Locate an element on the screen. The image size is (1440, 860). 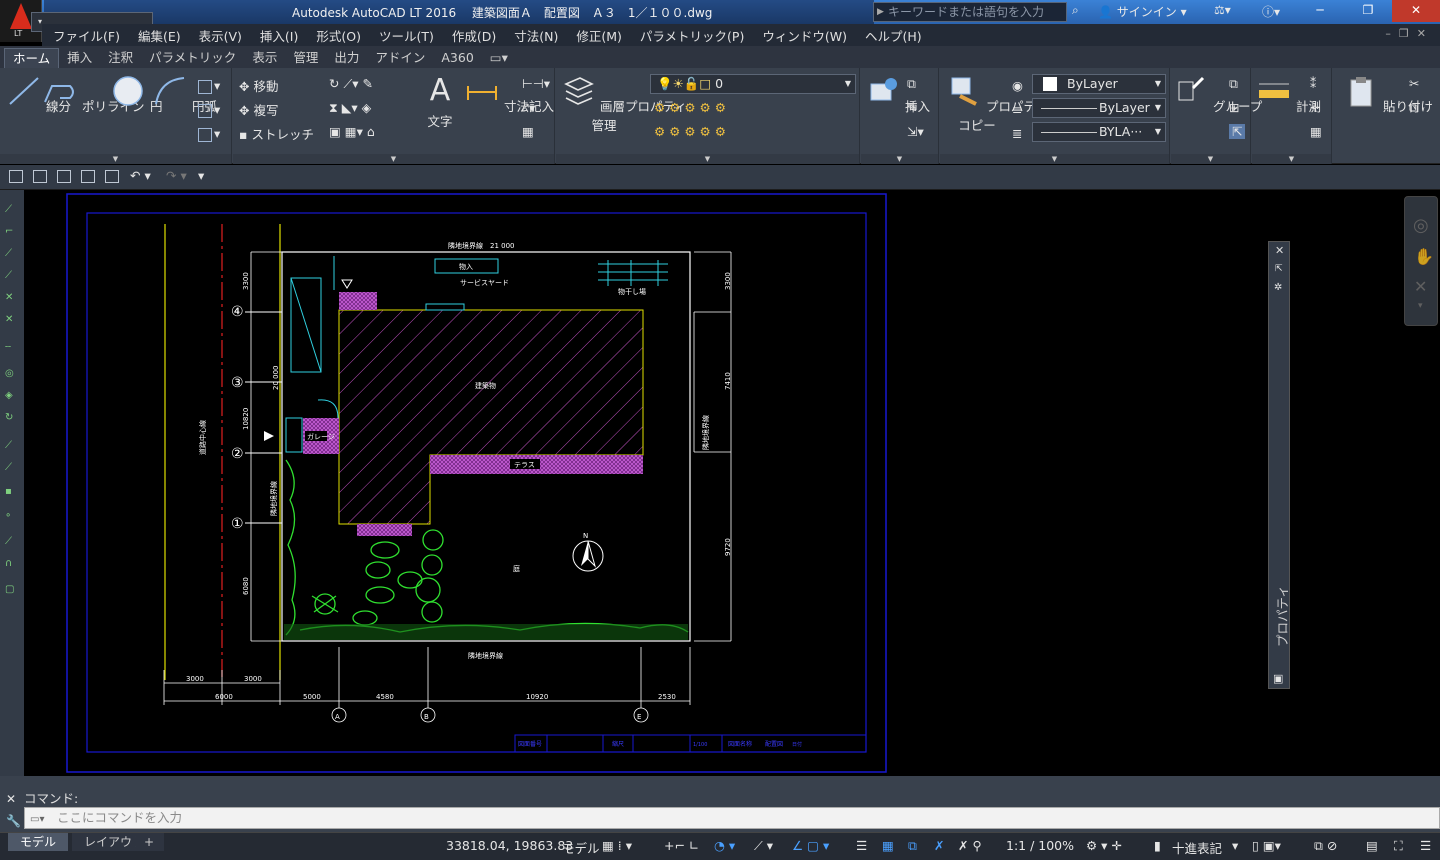
close-button: ✕ is located at coordinates (1416, 11).